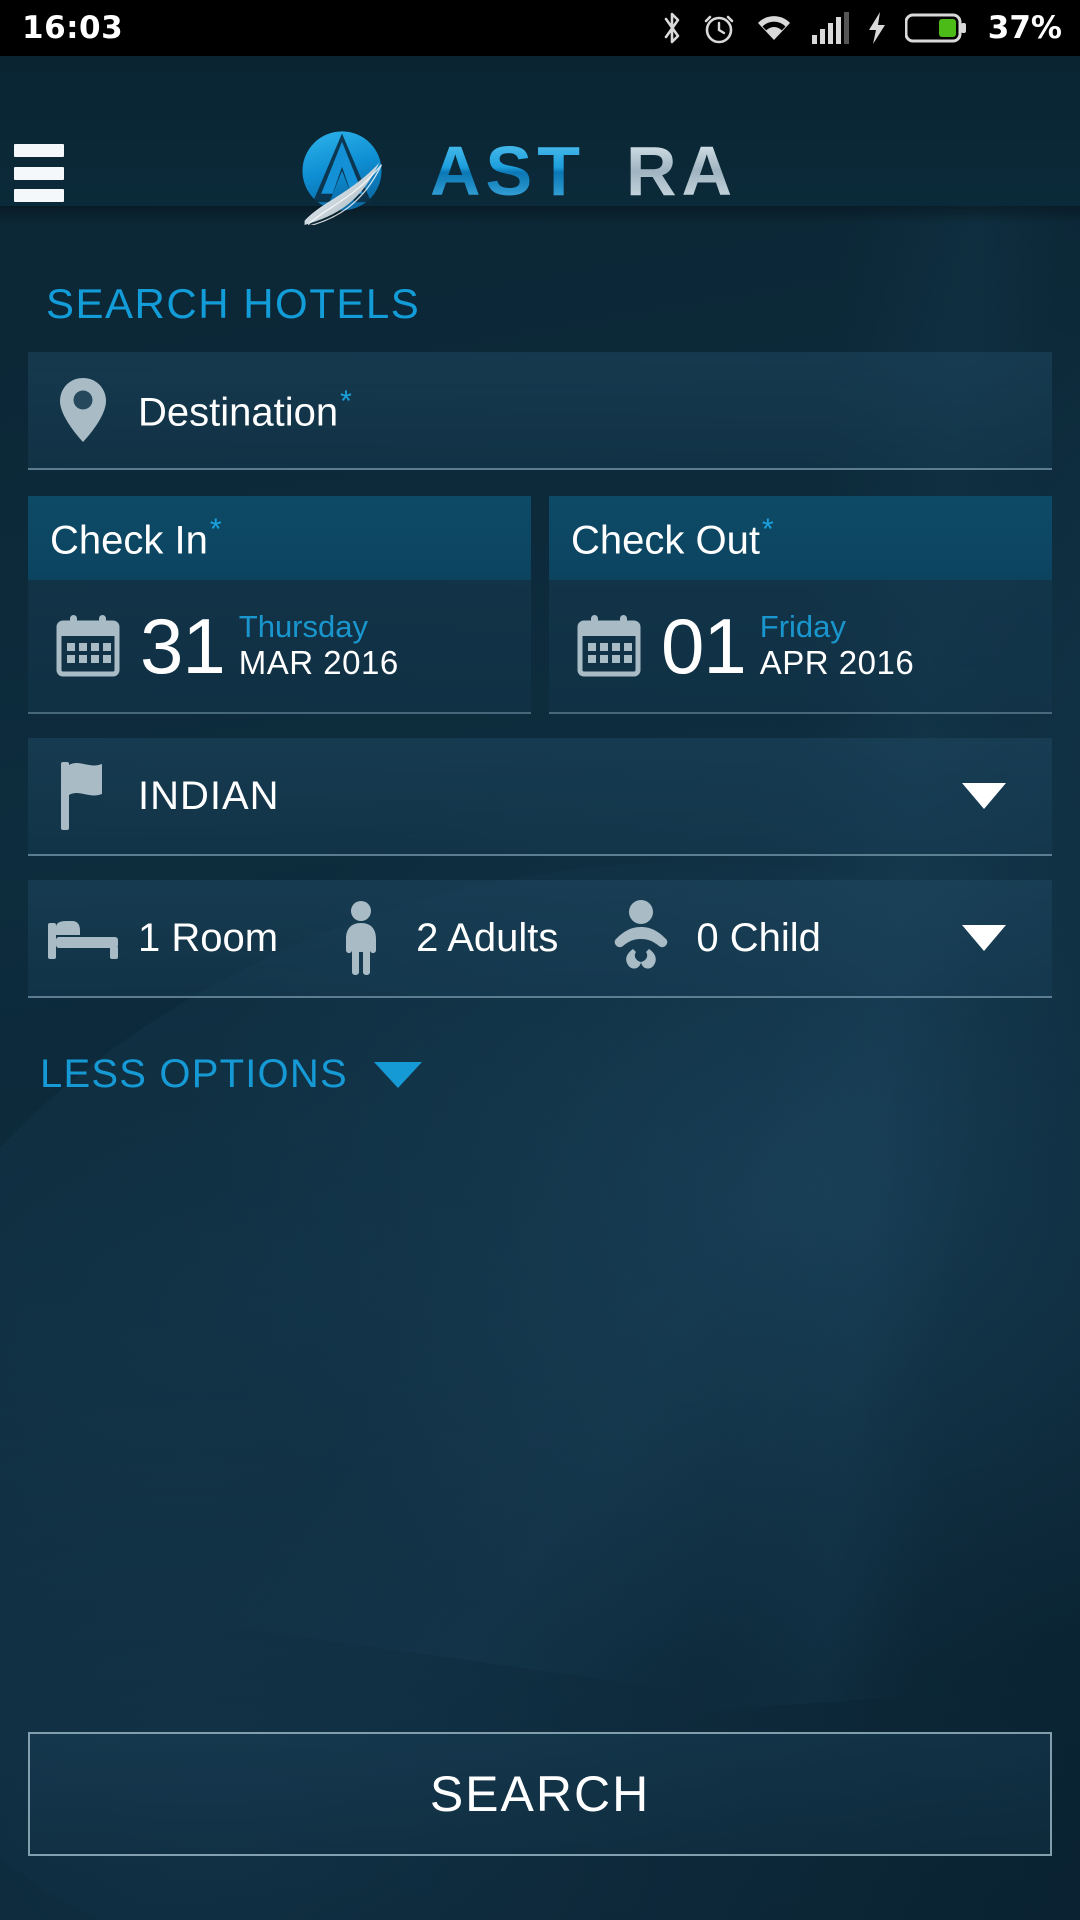 The width and height of the screenshot is (1080, 1920). I want to click on flag-icon, so click(83, 796).